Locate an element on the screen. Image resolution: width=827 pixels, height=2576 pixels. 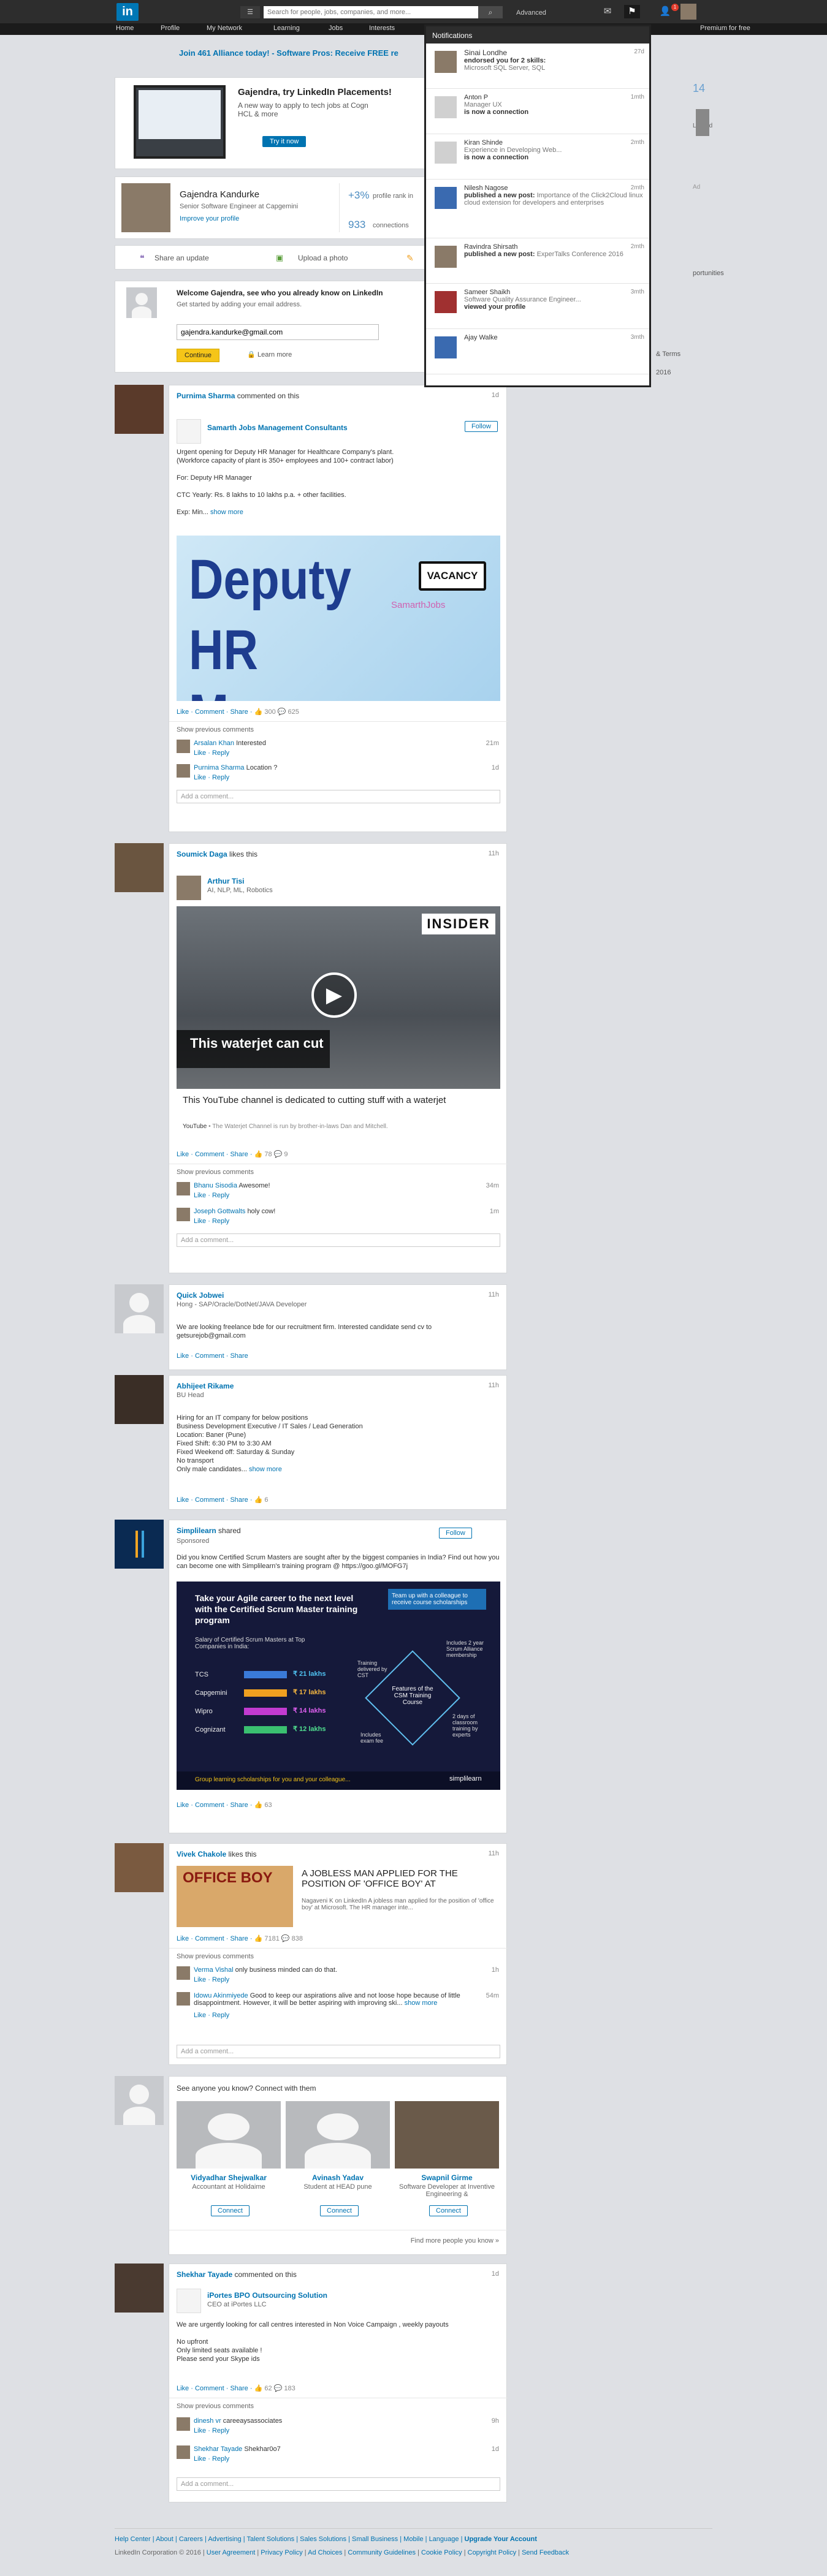
find-more-people-link: Find more people you know » is located at coordinates (455, 2241).